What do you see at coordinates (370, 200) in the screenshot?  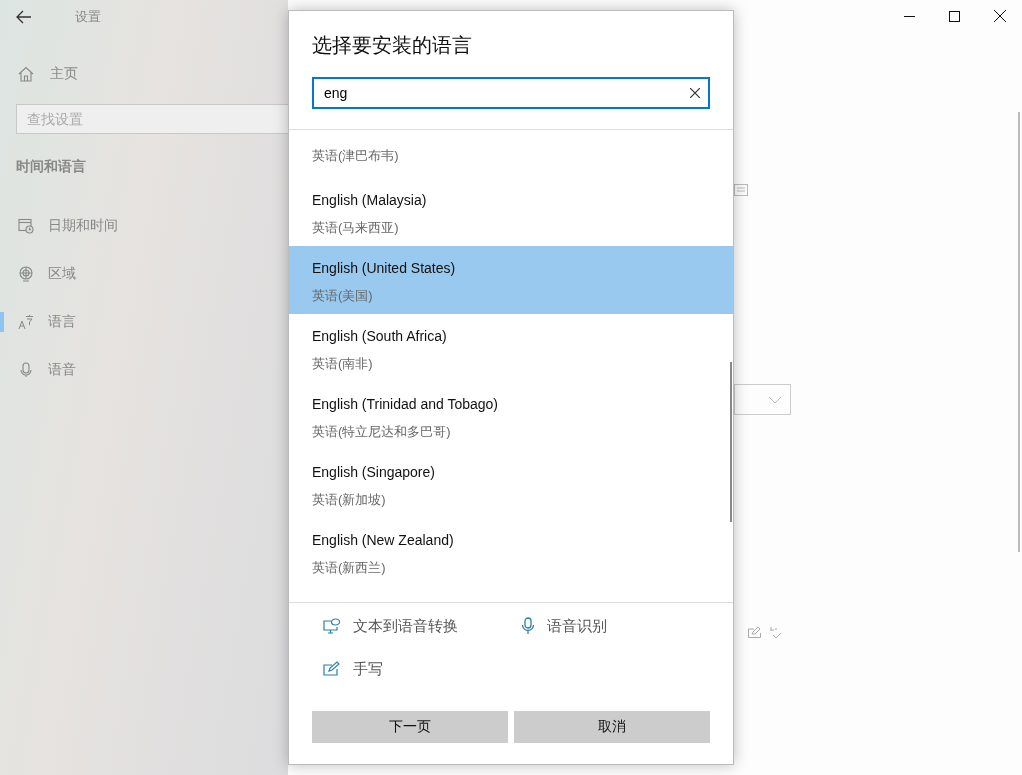 I see `language-name: English (Malaysia)` at bounding box center [370, 200].